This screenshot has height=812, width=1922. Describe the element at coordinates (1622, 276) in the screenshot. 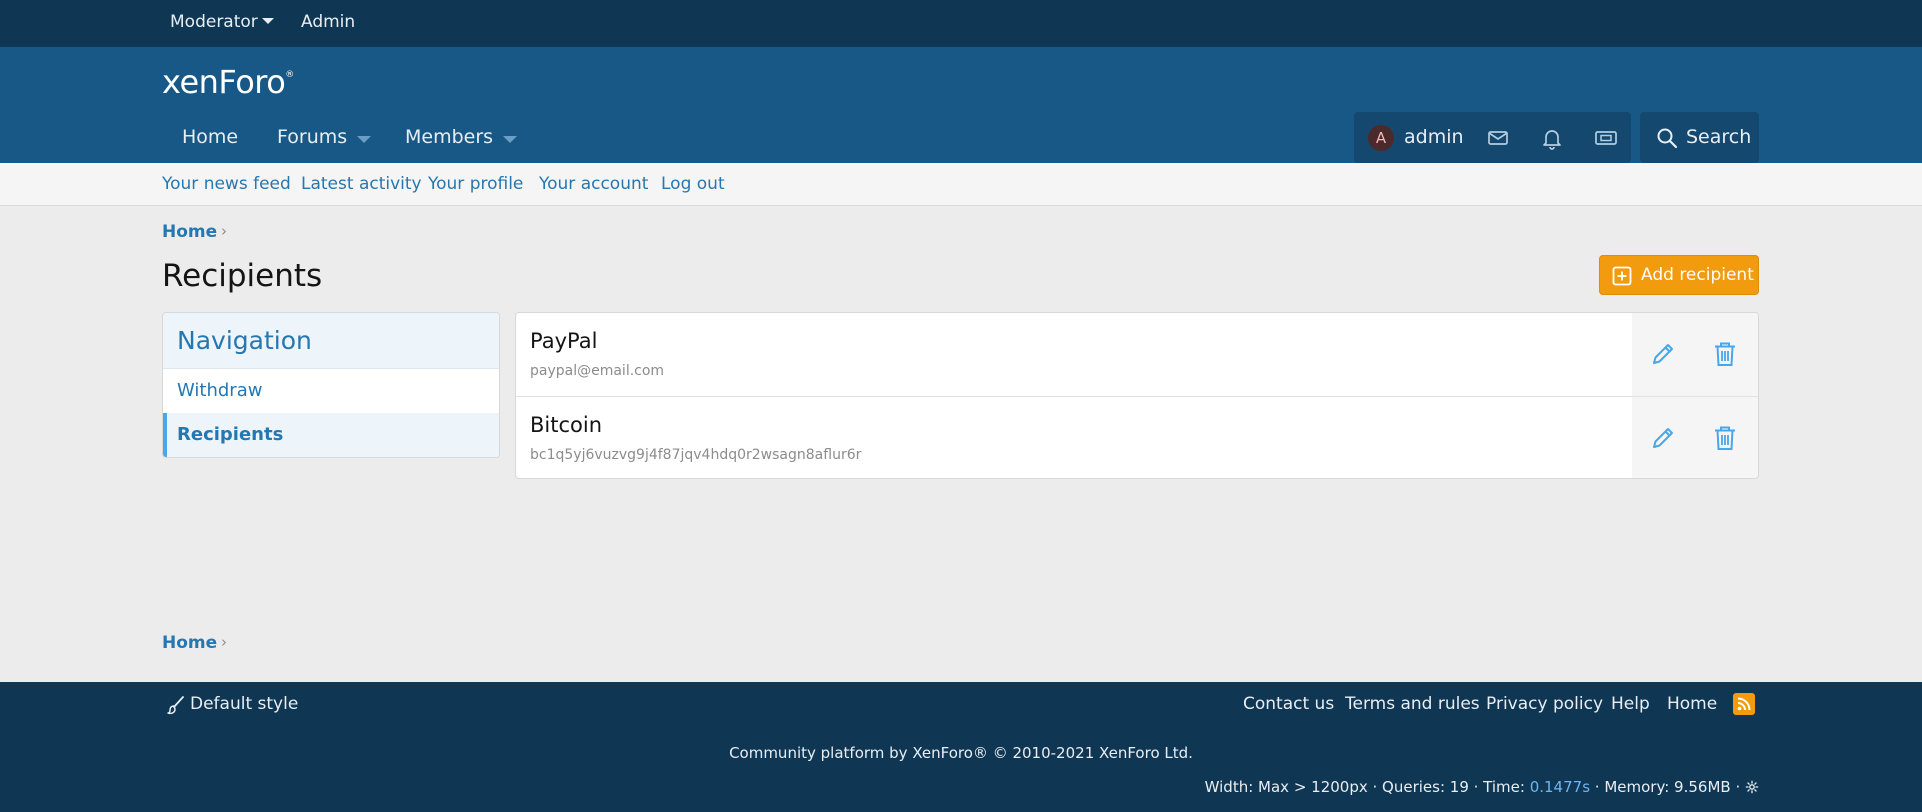

I see `plus-square-icon` at that location.